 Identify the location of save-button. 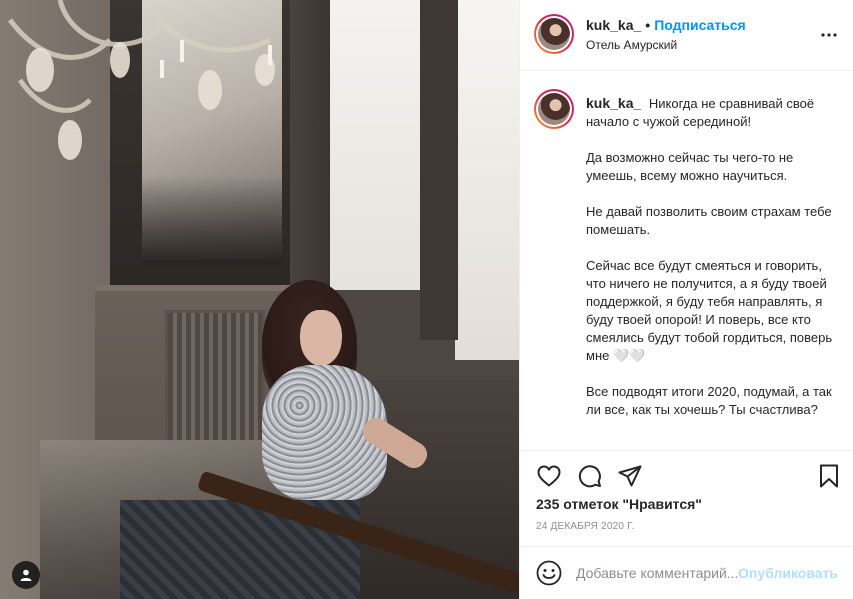
(829, 476).